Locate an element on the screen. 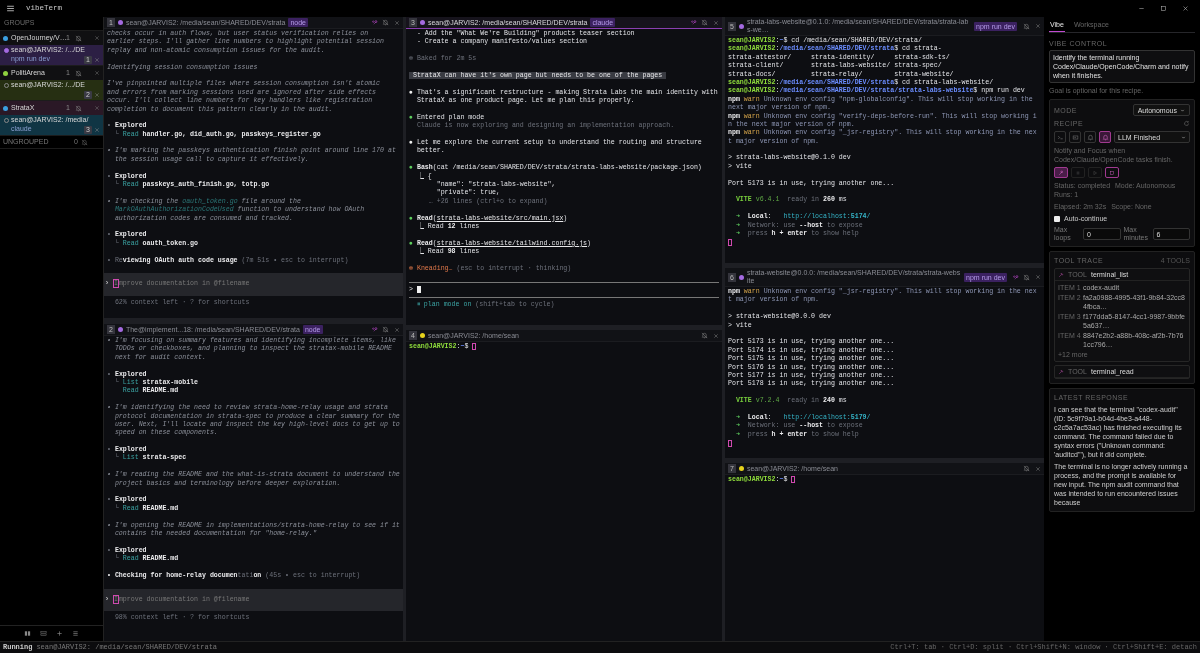  stop-icon is located at coordinates (1112, 172).